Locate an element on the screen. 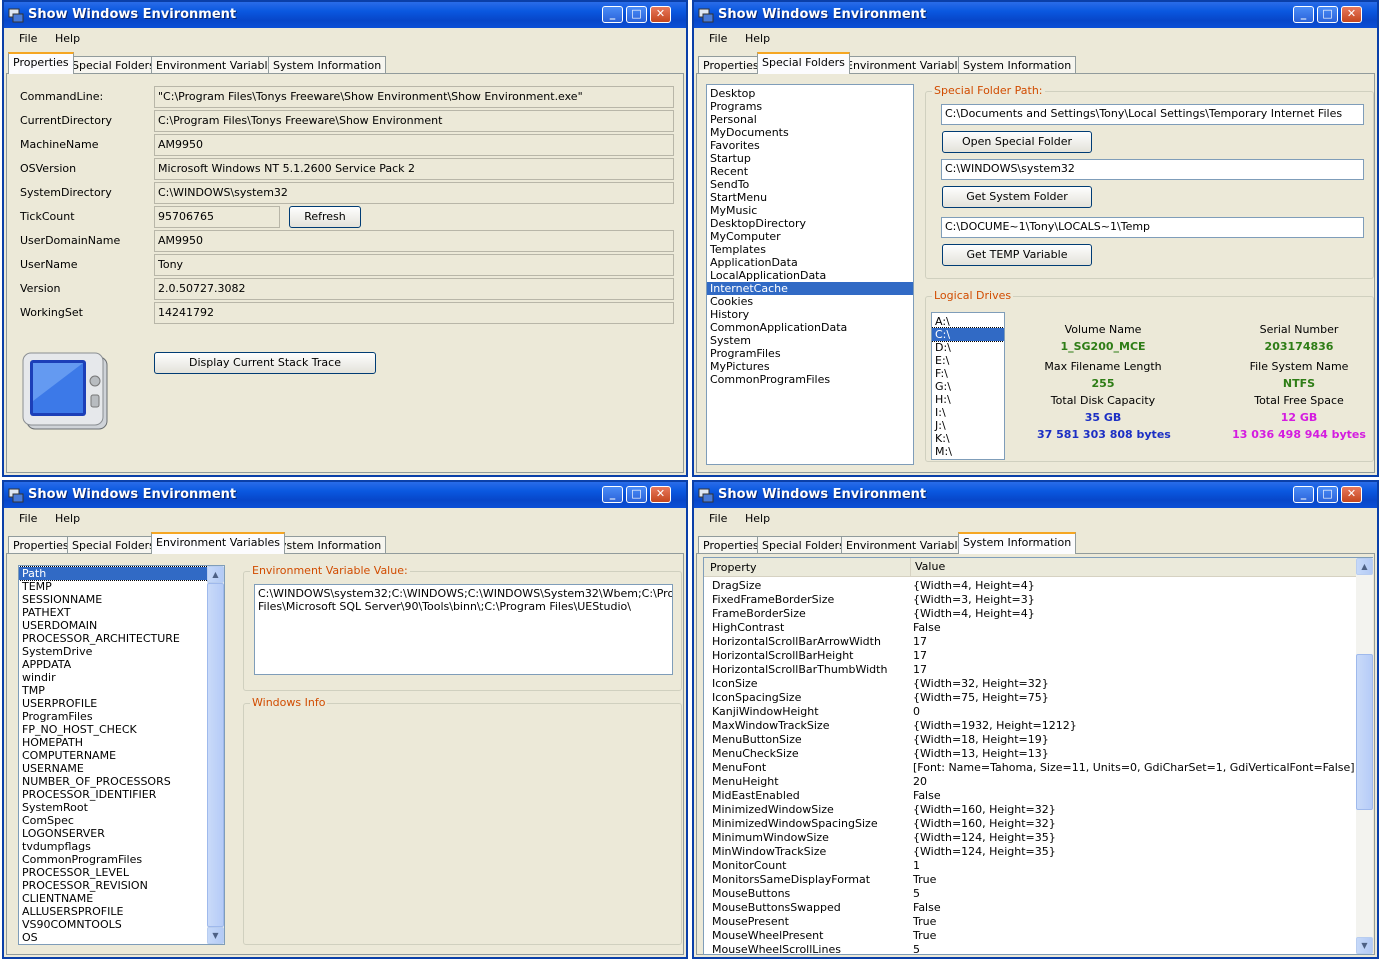 The height and width of the screenshot is (959, 1381). refresh-button: Refresh is located at coordinates (325, 217).